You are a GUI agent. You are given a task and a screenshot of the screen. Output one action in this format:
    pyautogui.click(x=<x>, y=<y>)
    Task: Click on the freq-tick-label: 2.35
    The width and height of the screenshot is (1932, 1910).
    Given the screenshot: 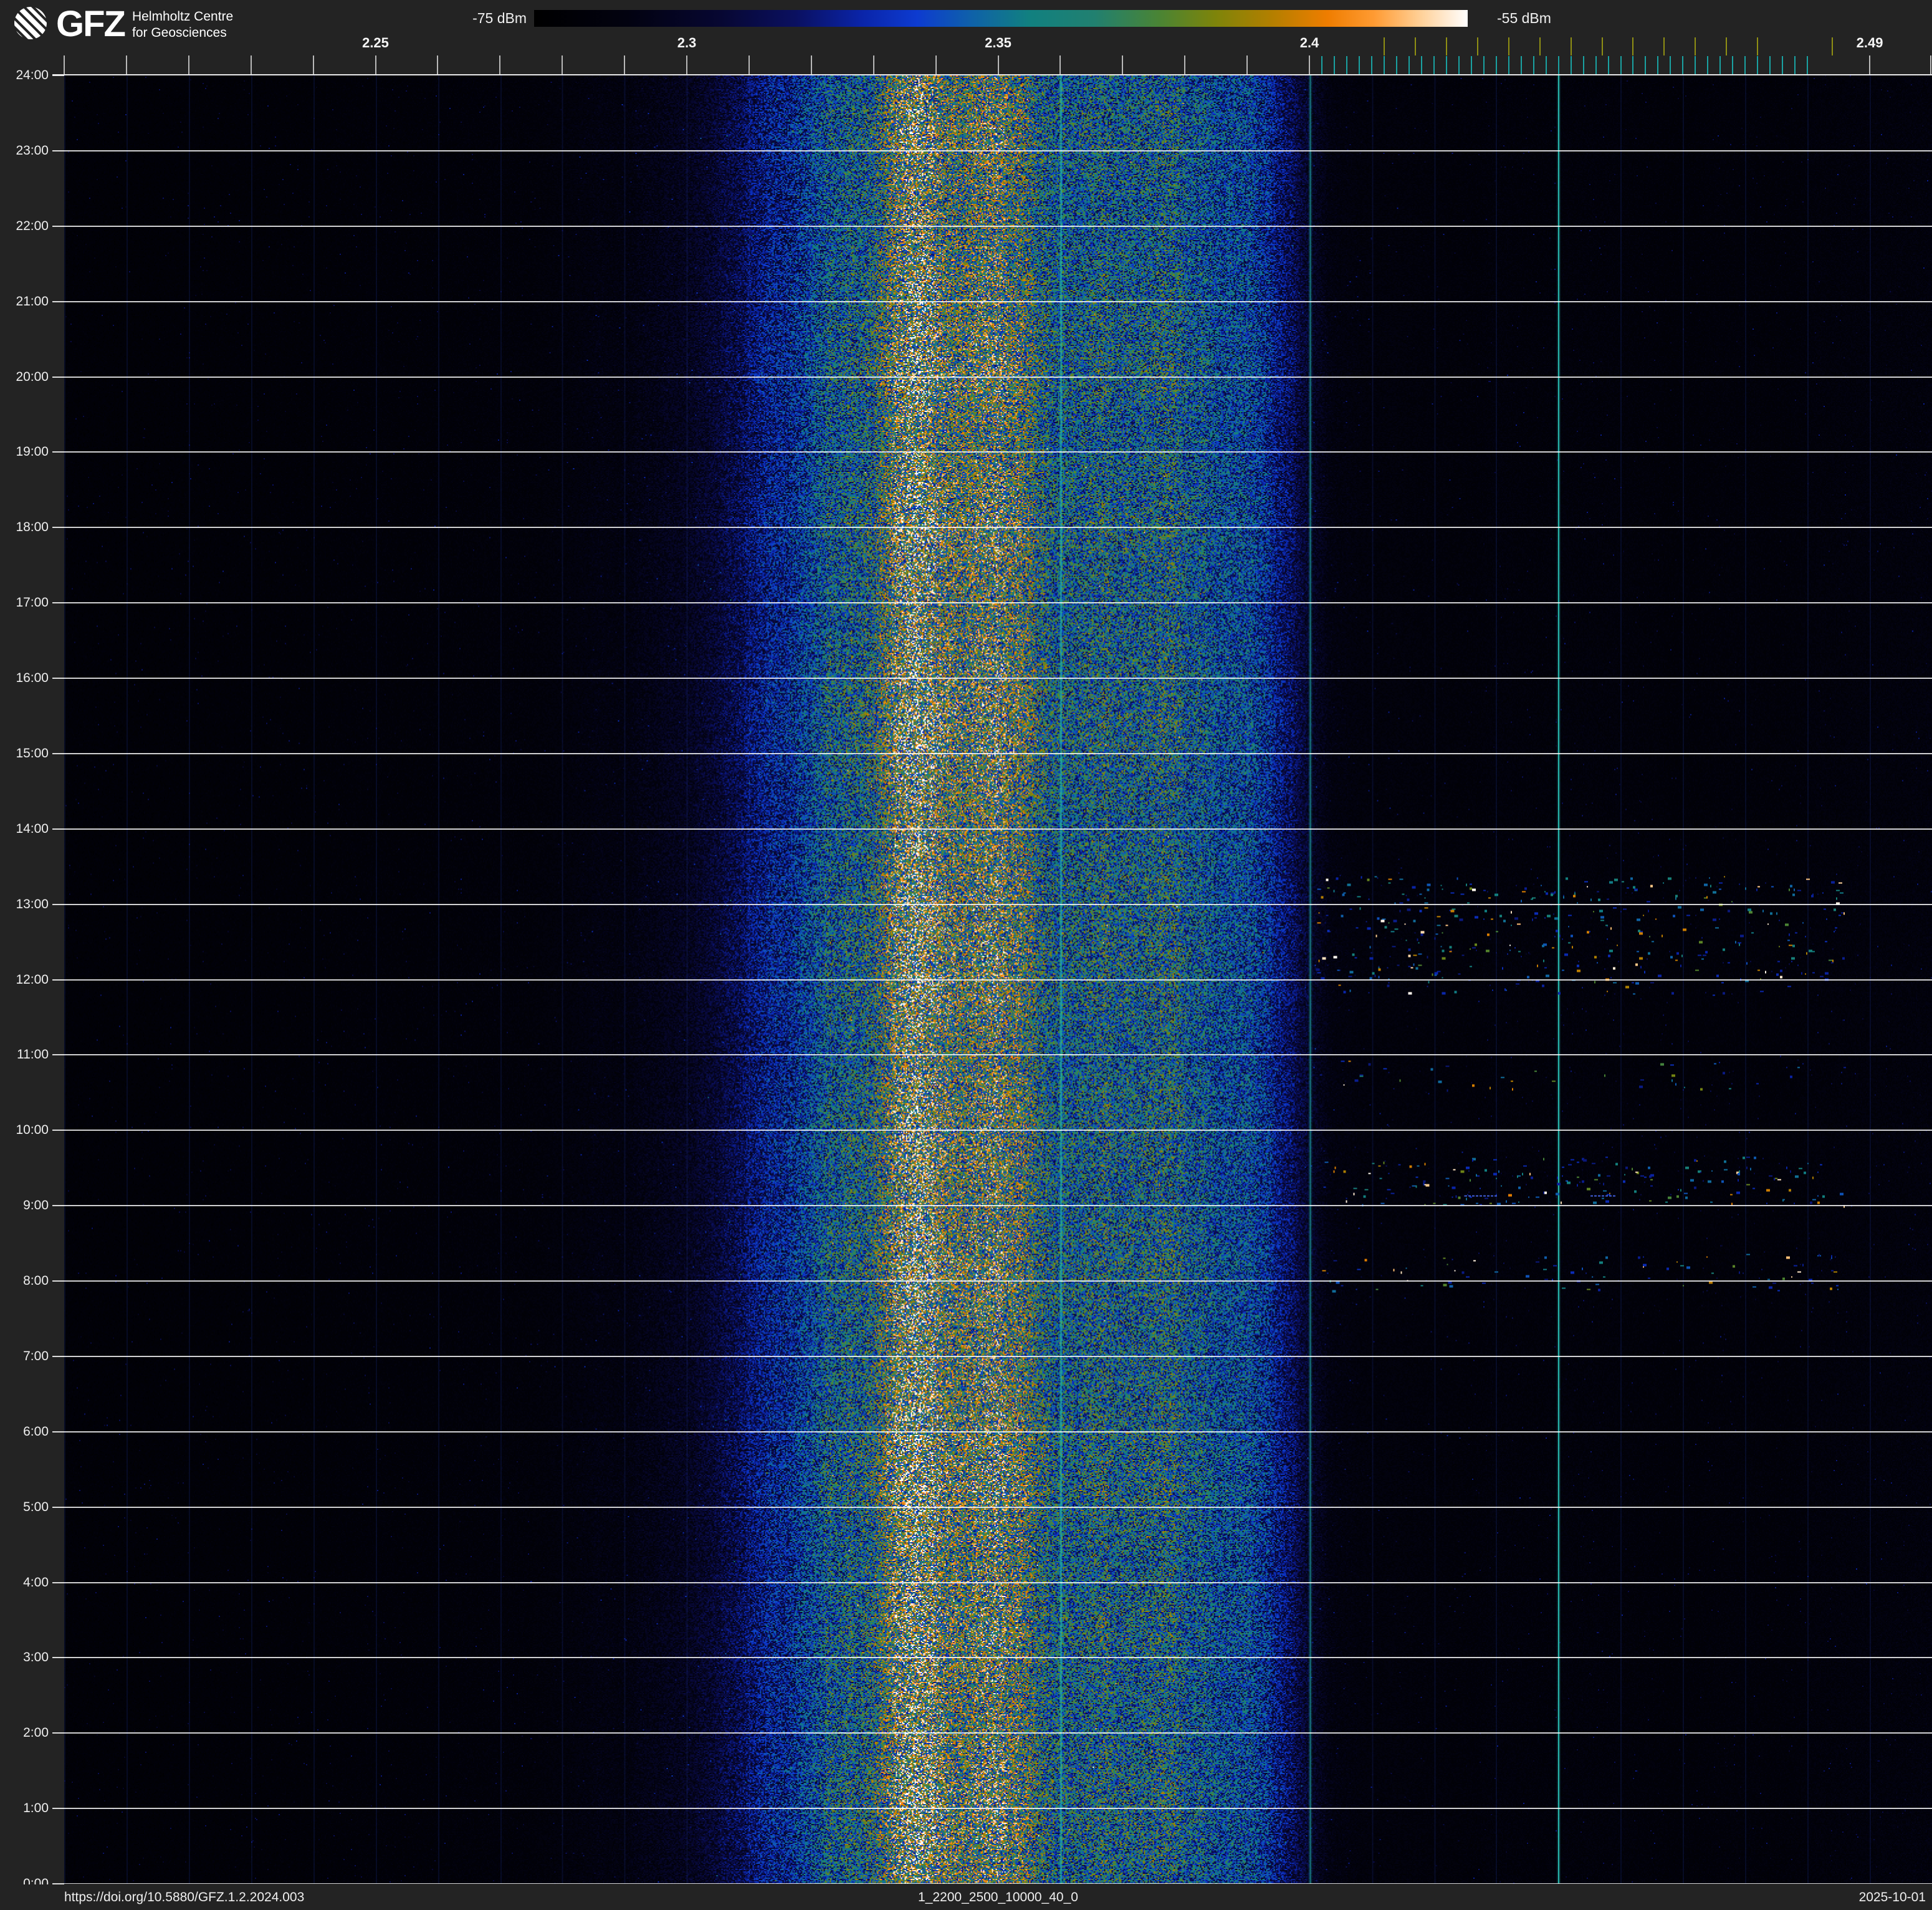 What is the action you would take?
    pyautogui.click(x=998, y=42)
    